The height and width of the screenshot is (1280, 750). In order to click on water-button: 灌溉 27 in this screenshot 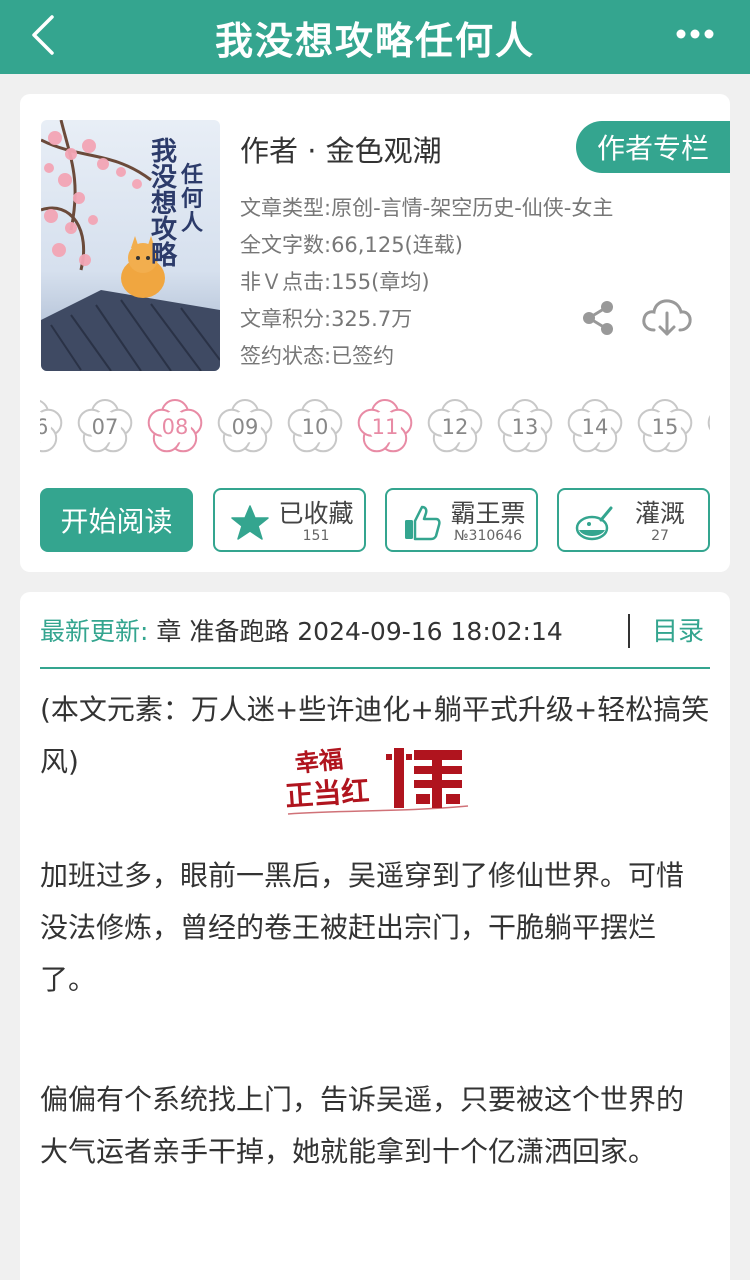, I will do `click(633, 520)`.